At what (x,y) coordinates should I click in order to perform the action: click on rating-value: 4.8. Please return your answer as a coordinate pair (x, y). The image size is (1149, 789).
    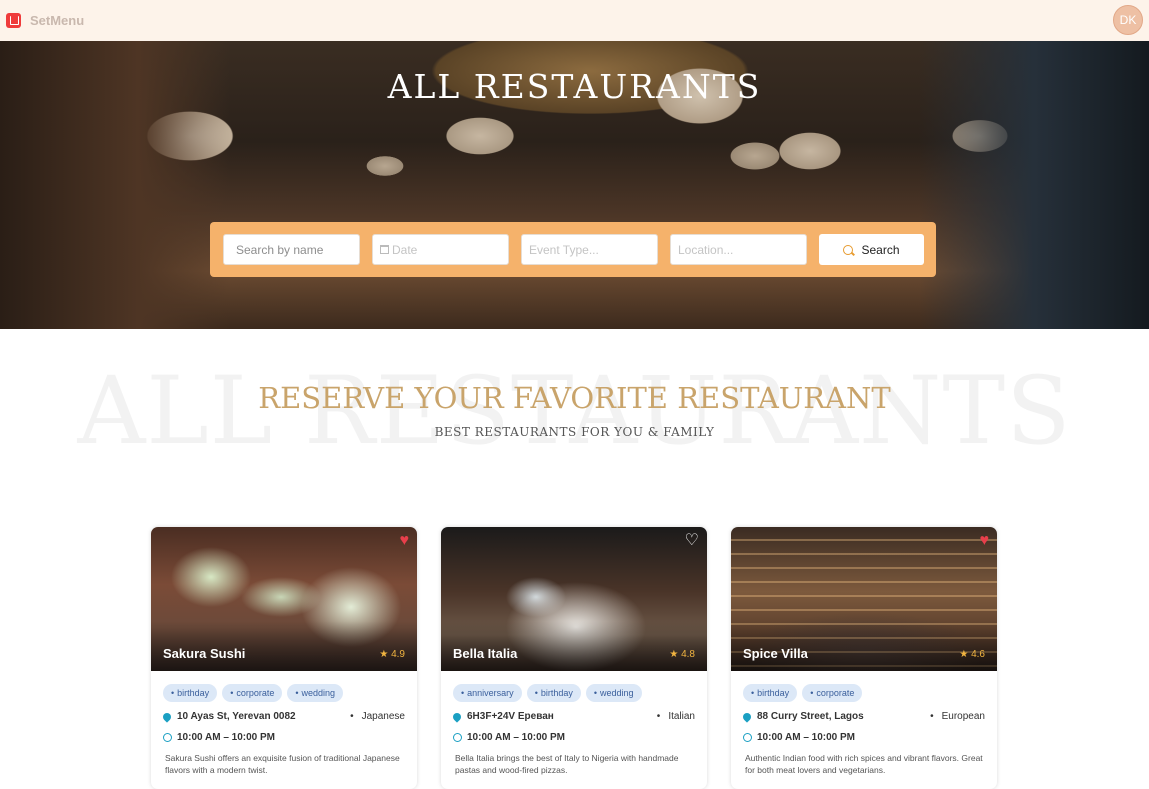
    Looking at the image, I should click on (688, 654).